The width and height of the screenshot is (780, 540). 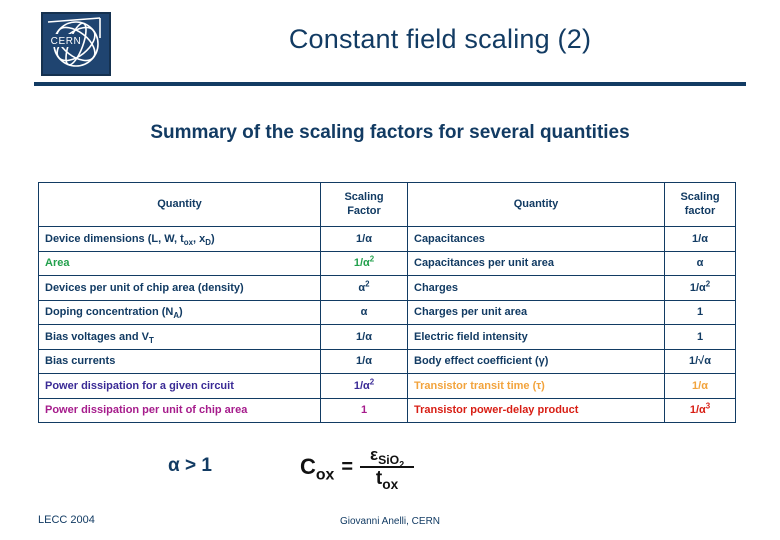 What do you see at coordinates (390, 84) in the screenshot?
I see `title-divider` at bounding box center [390, 84].